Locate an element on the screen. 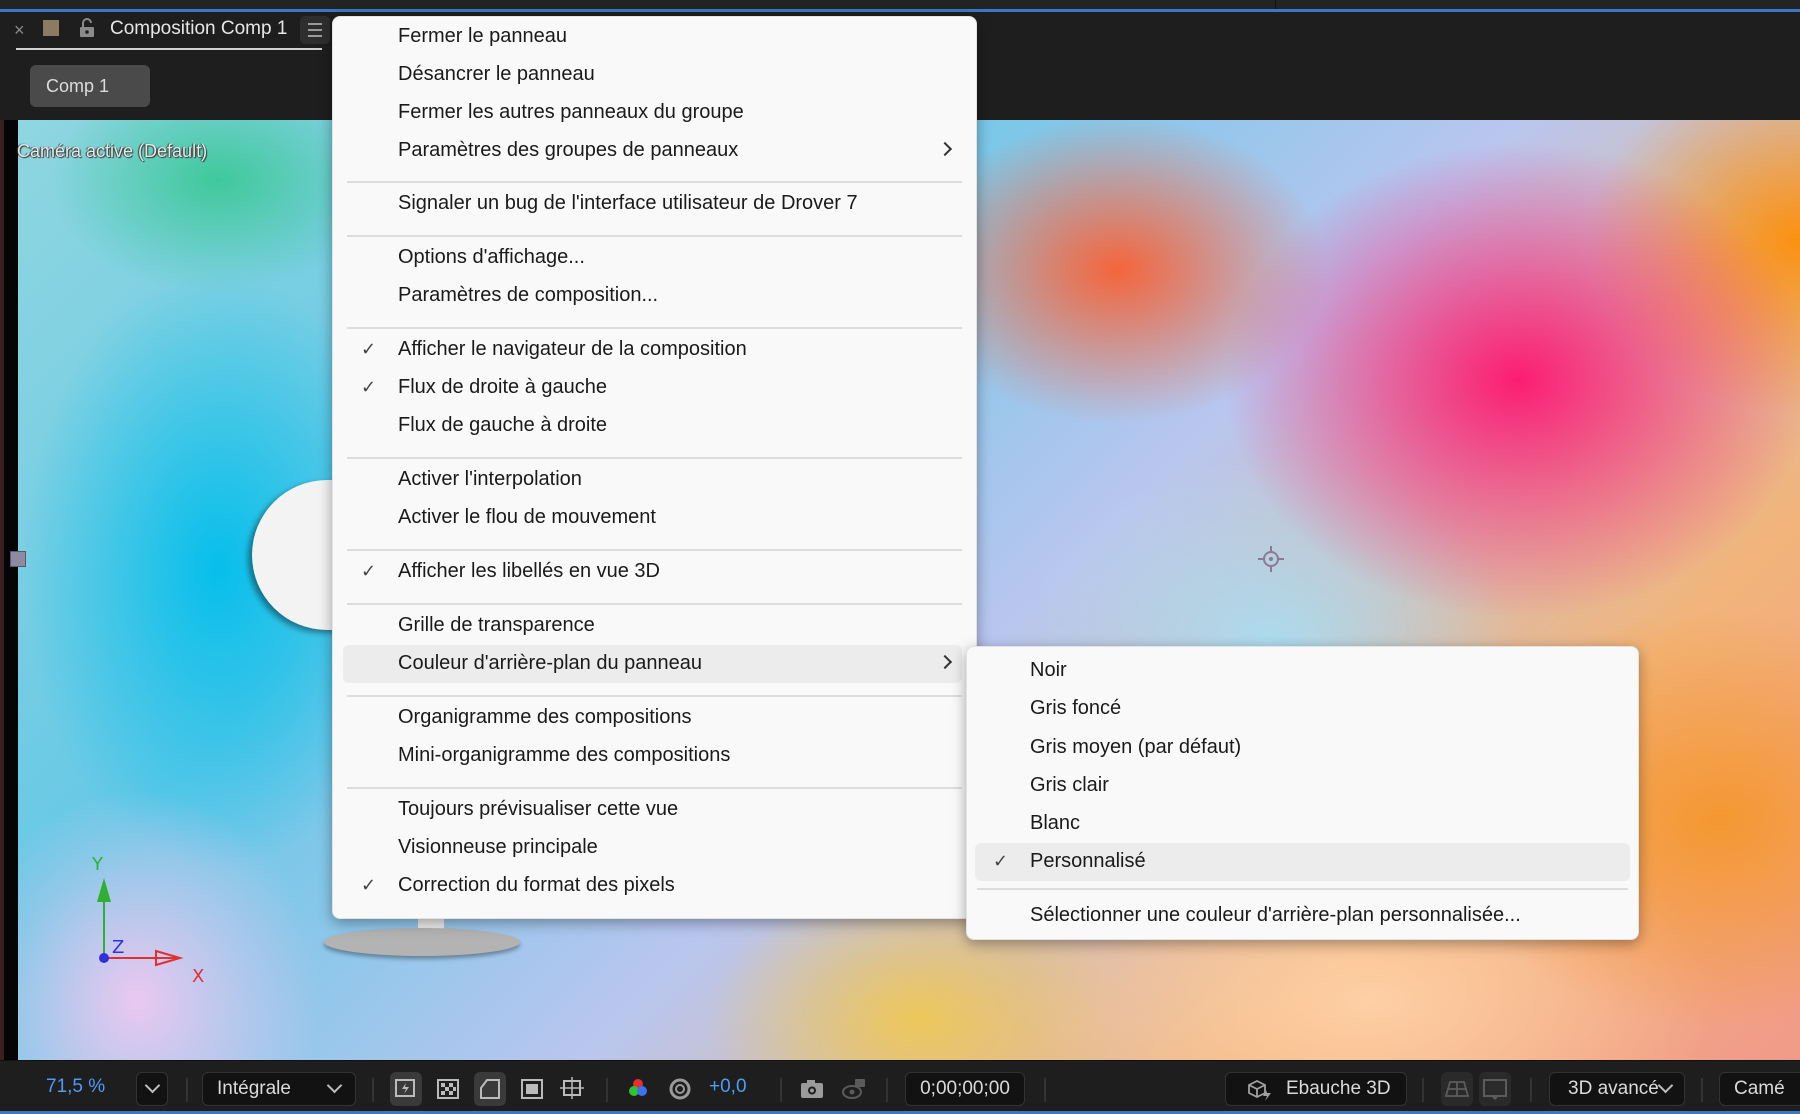 Image resolution: width=1800 pixels, height=1114 pixels. show-snapshot-button is located at coordinates (854, 1089).